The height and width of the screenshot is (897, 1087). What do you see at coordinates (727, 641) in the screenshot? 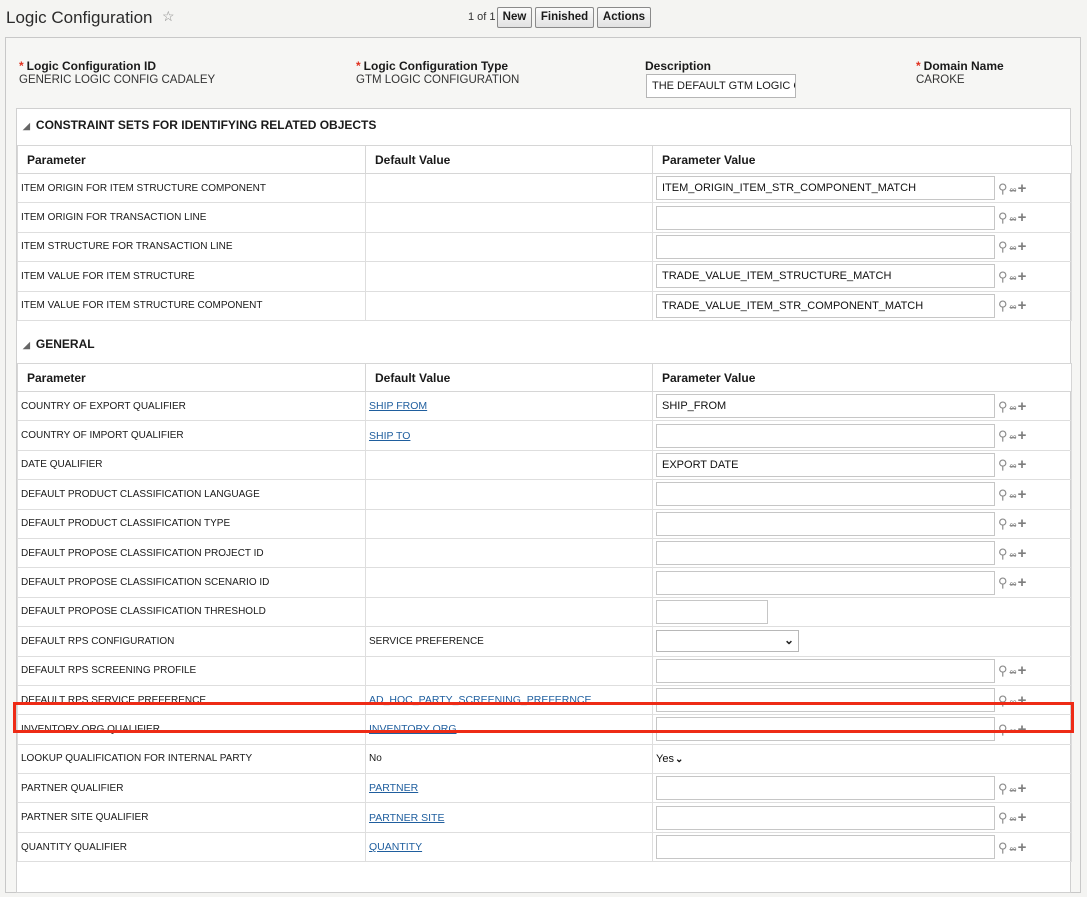
I see `parameter-value-select: ⌄` at bounding box center [727, 641].